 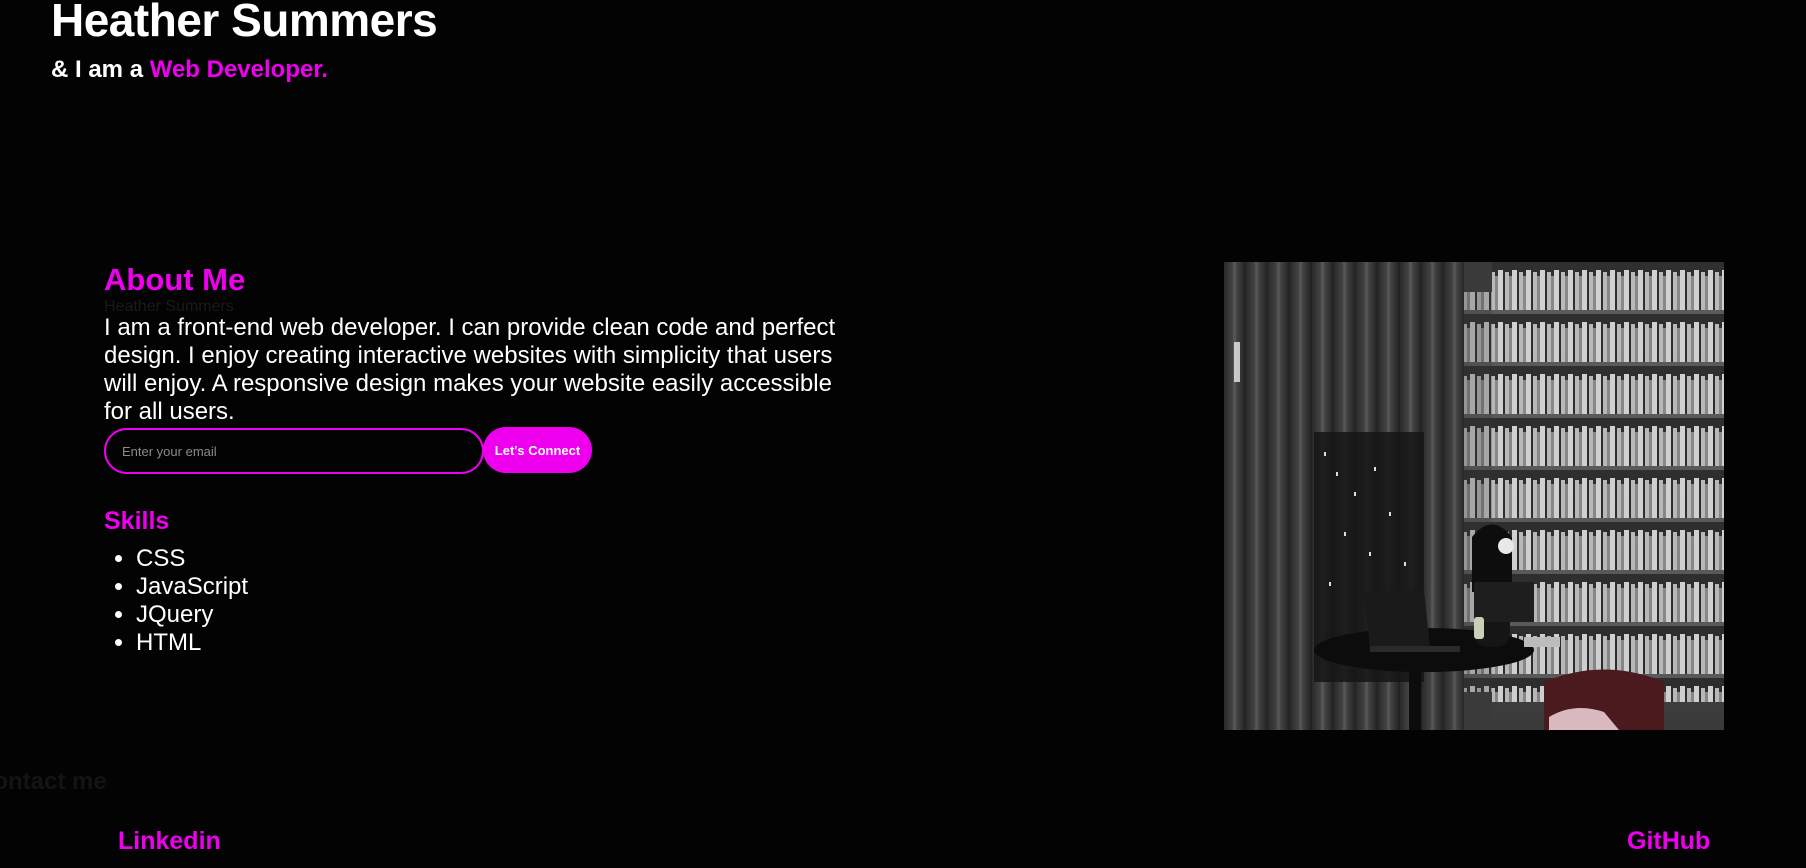 What do you see at coordinates (537, 450) in the screenshot?
I see `lets-connect-button: Let's Connect` at bounding box center [537, 450].